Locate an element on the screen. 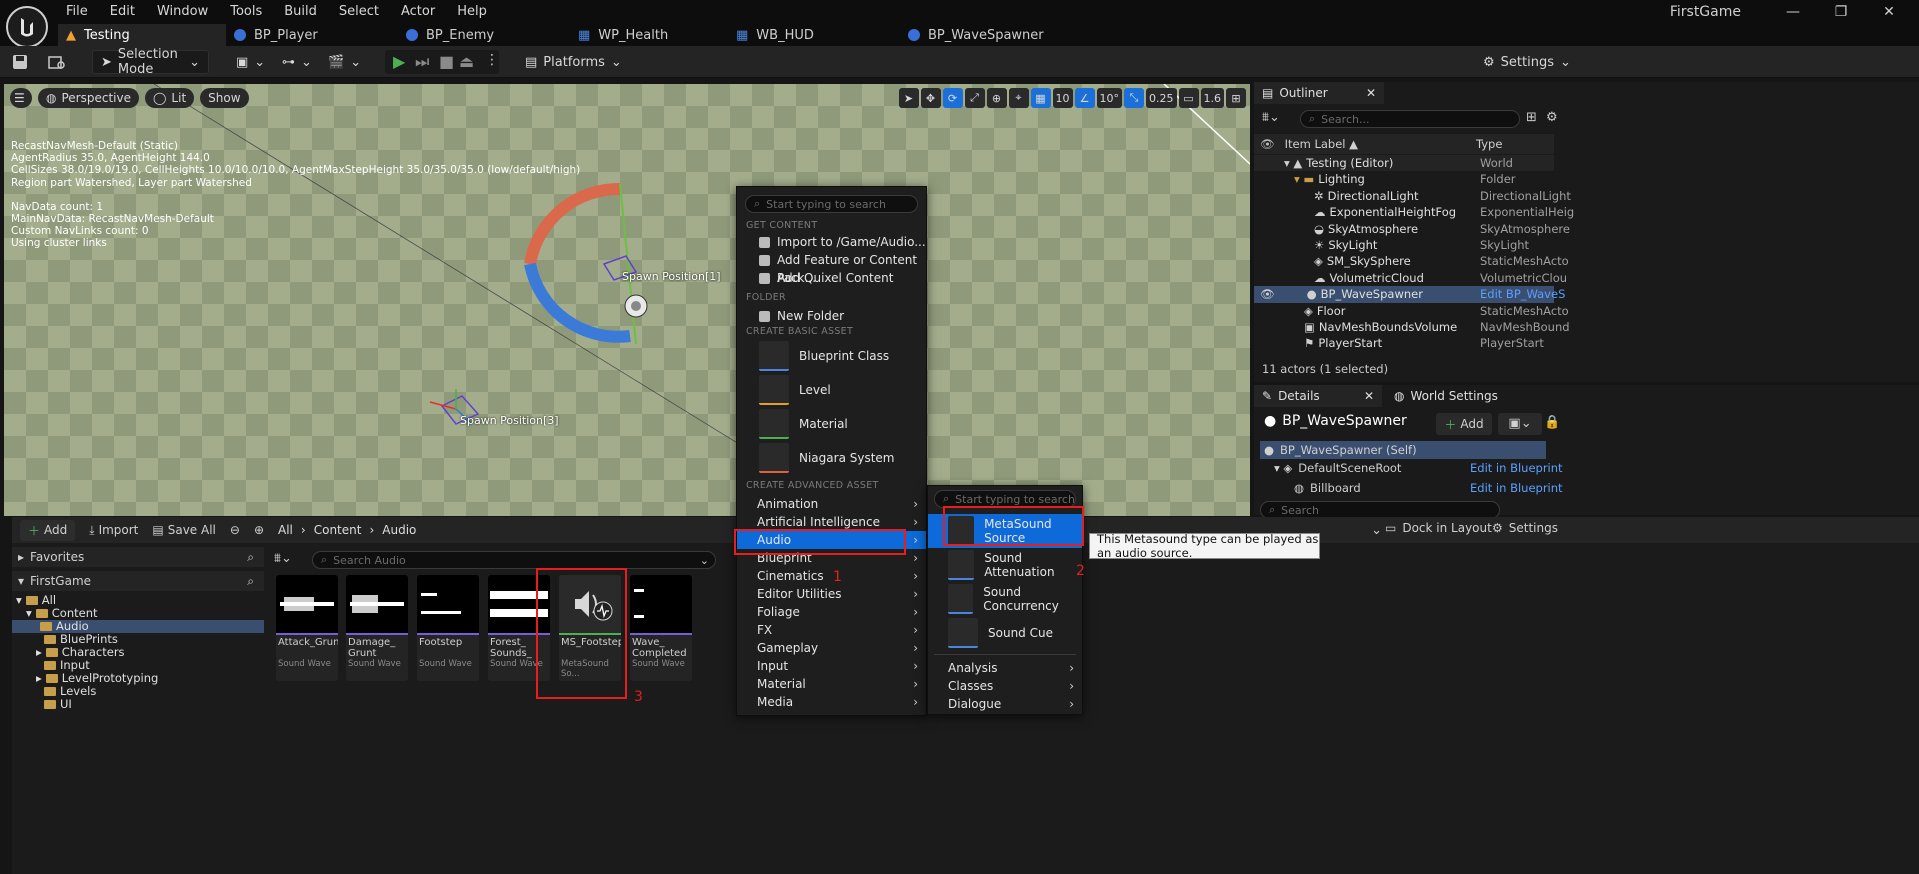 Image resolution: width=1919 pixels, height=874 pixels. lock-icon: 🔒 is located at coordinates (1552, 422).